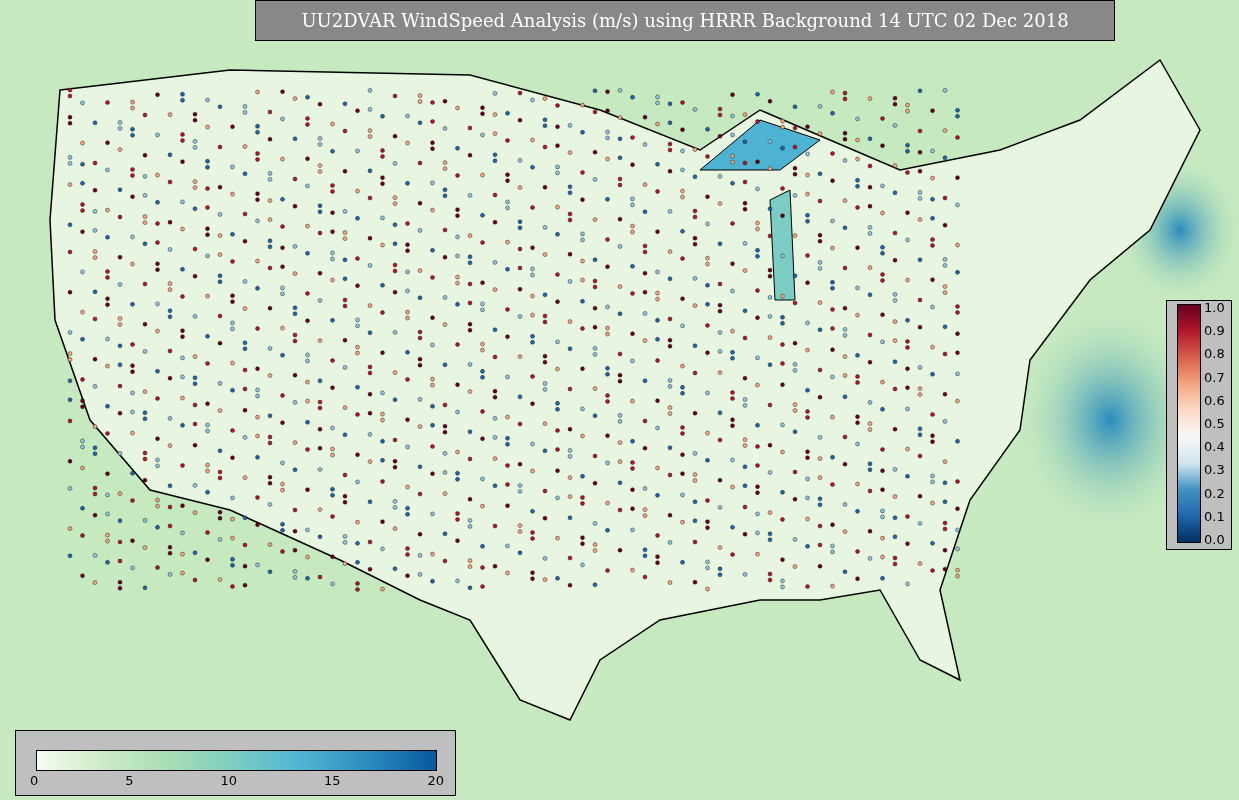 The width and height of the screenshot is (1239, 800). I want to click on tick-label: 0.9, so click(1214, 331).